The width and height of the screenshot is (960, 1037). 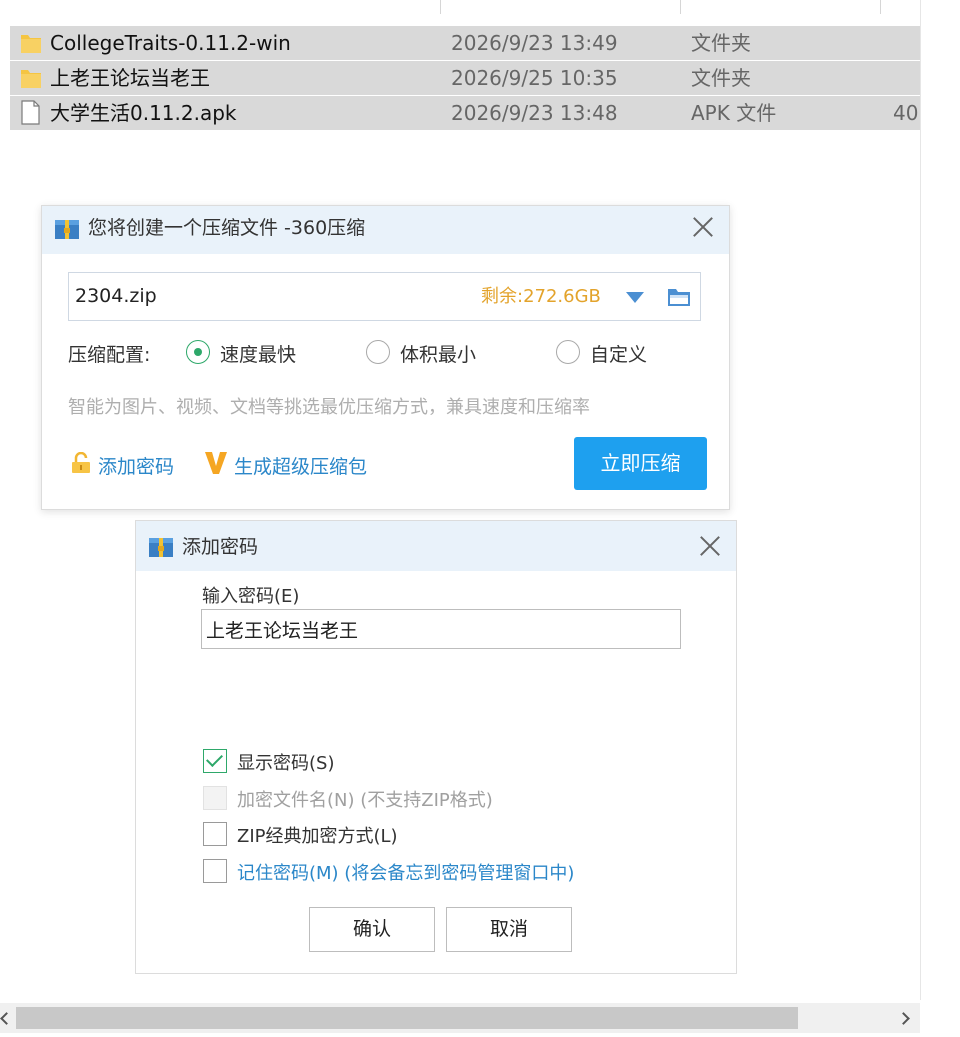 I want to click on browse-folder-icon, so click(x=679, y=297).